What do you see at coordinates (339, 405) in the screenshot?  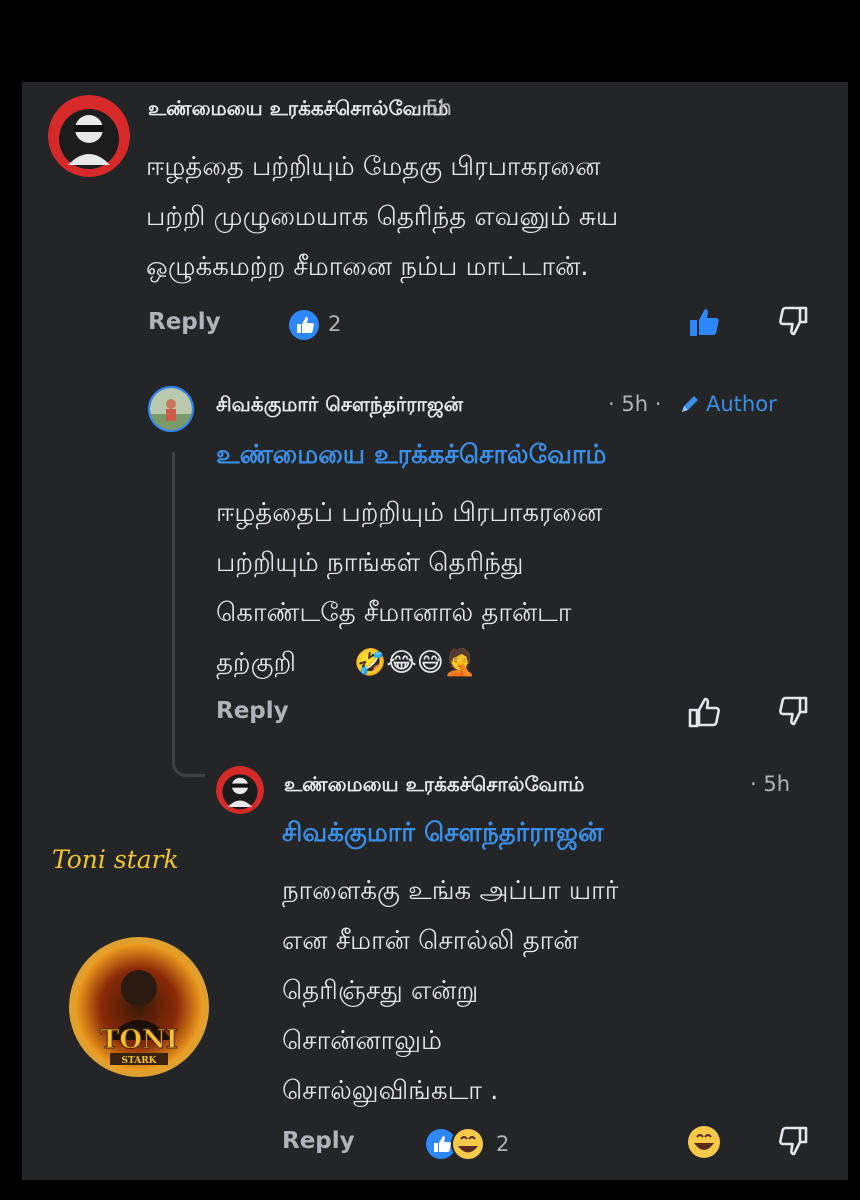 I see `comment-author: சிவக்குமார் சௌந்தர்ராஜன்` at bounding box center [339, 405].